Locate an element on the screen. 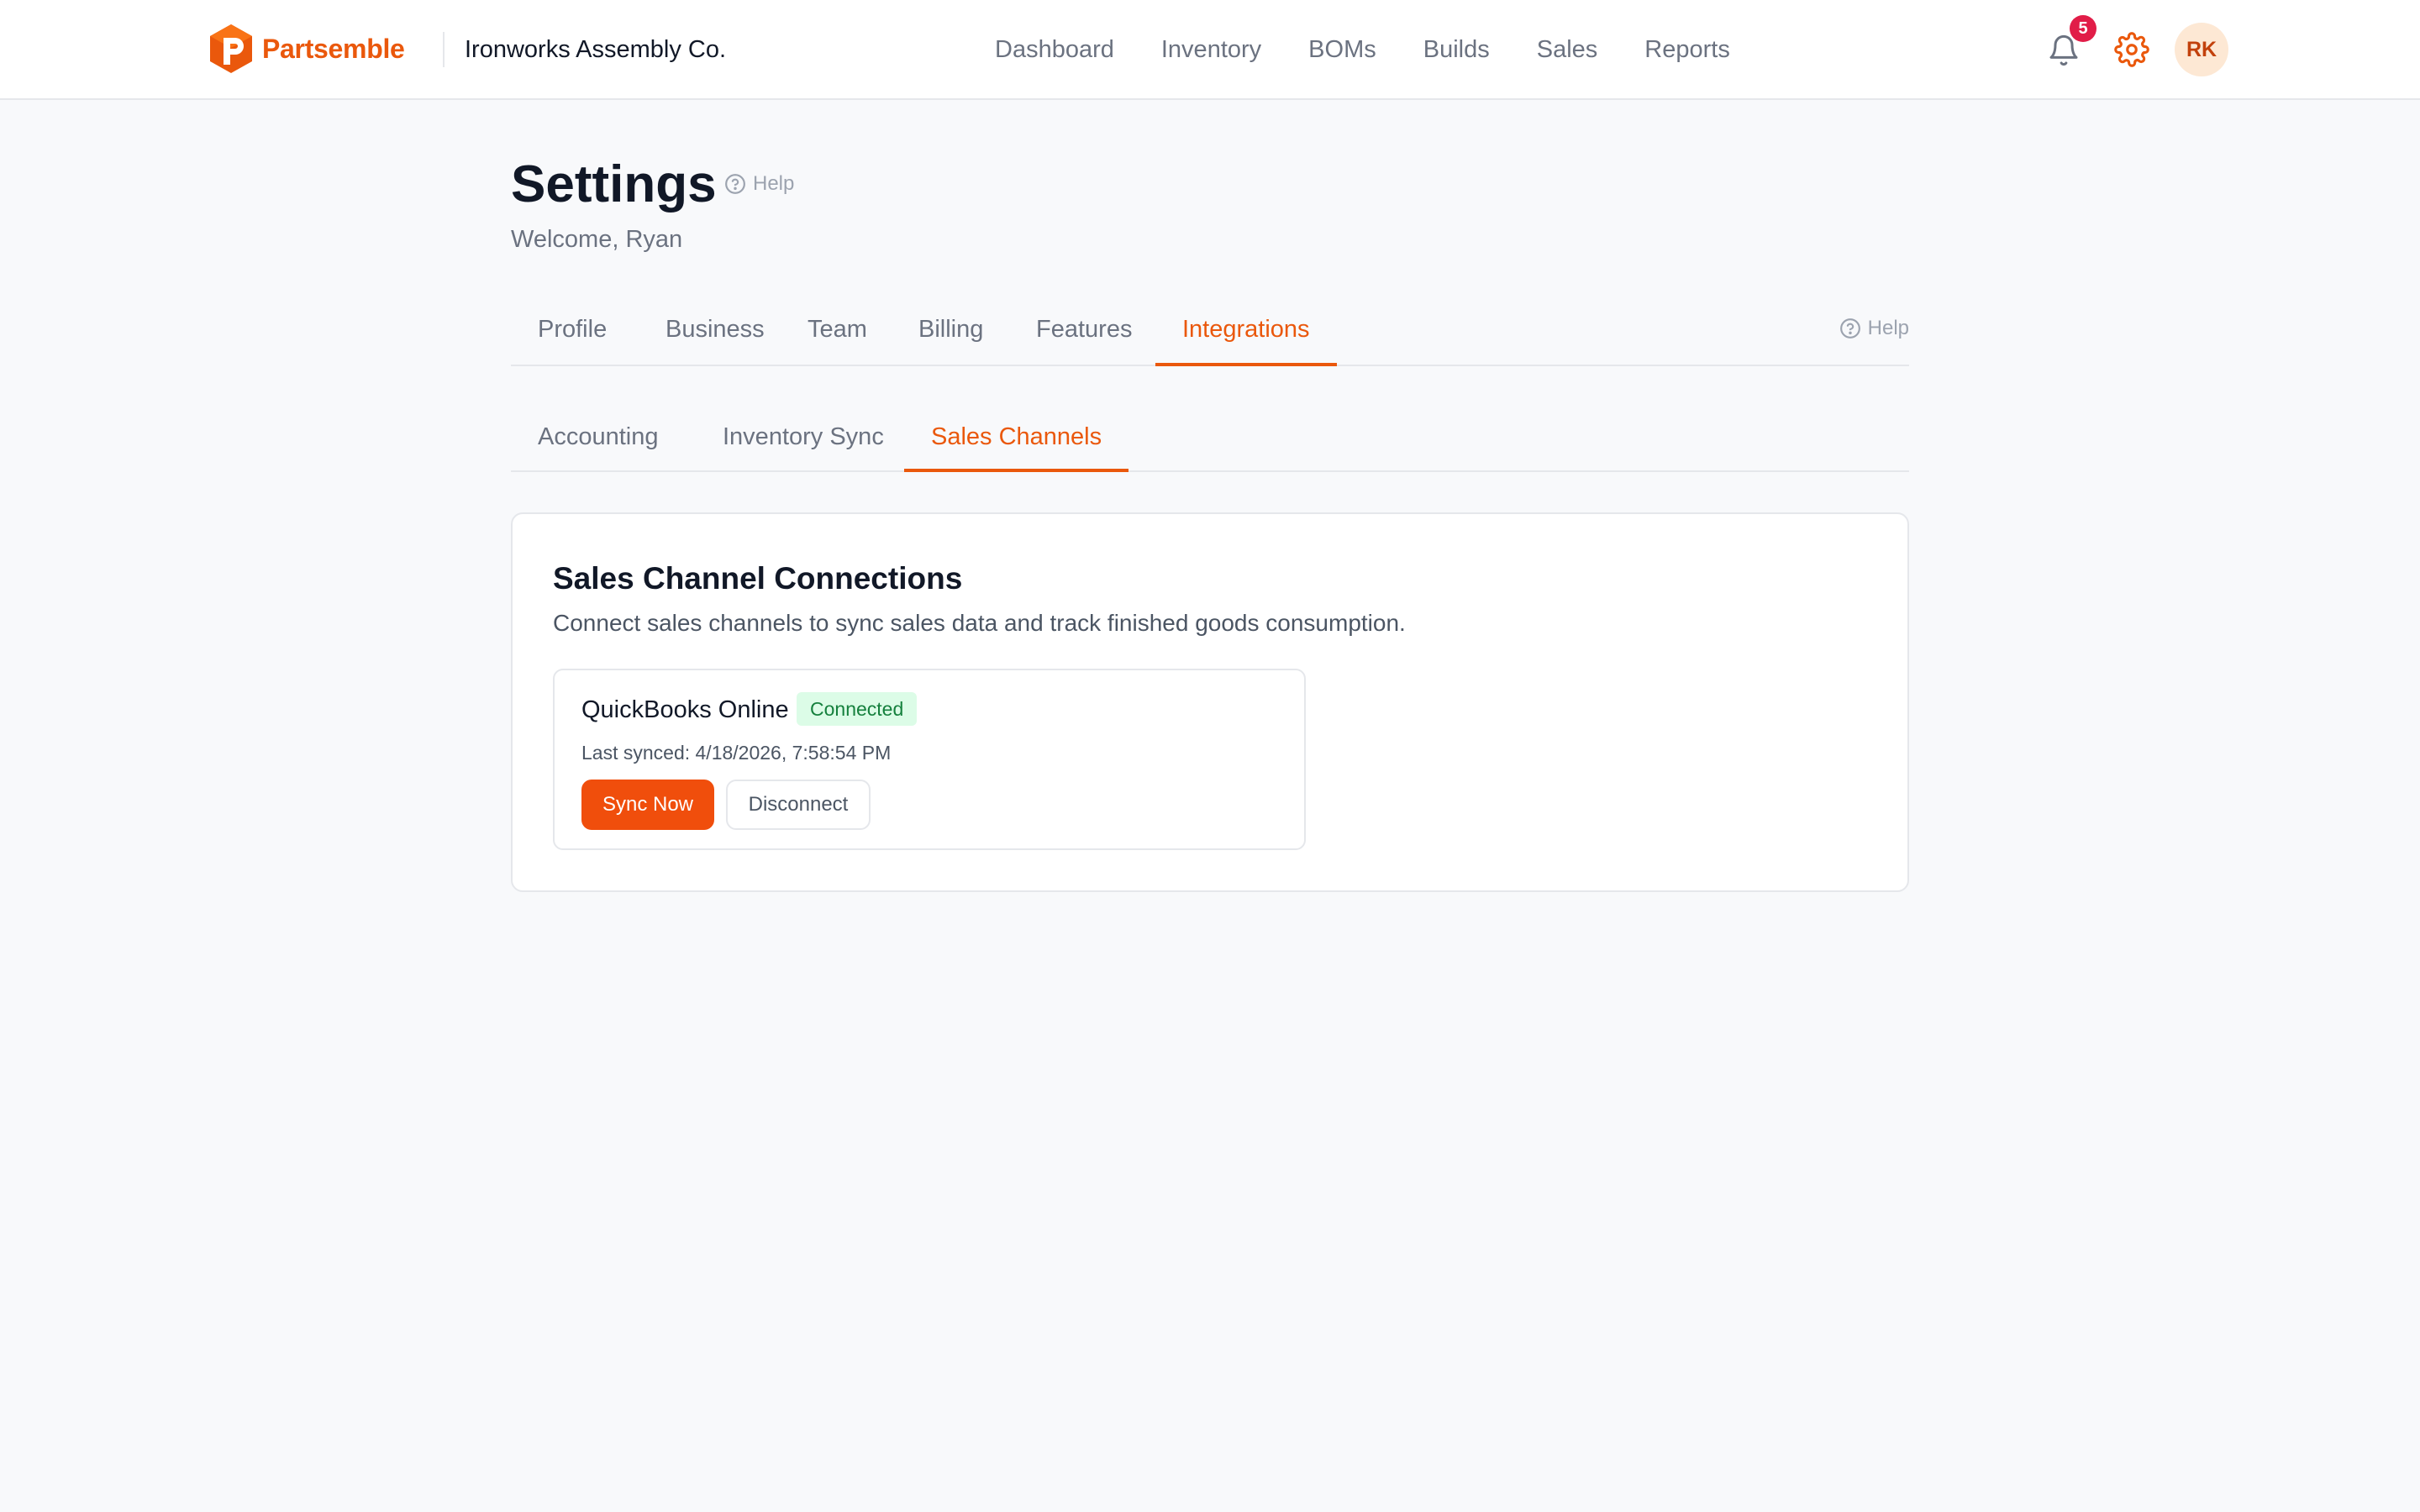 This screenshot has height=1512, width=2420. nav-builds: Builds is located at coordinates (1456, 50).